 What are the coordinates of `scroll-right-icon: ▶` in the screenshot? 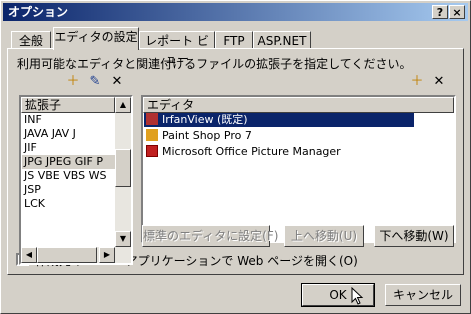 It's located at (107, 255).